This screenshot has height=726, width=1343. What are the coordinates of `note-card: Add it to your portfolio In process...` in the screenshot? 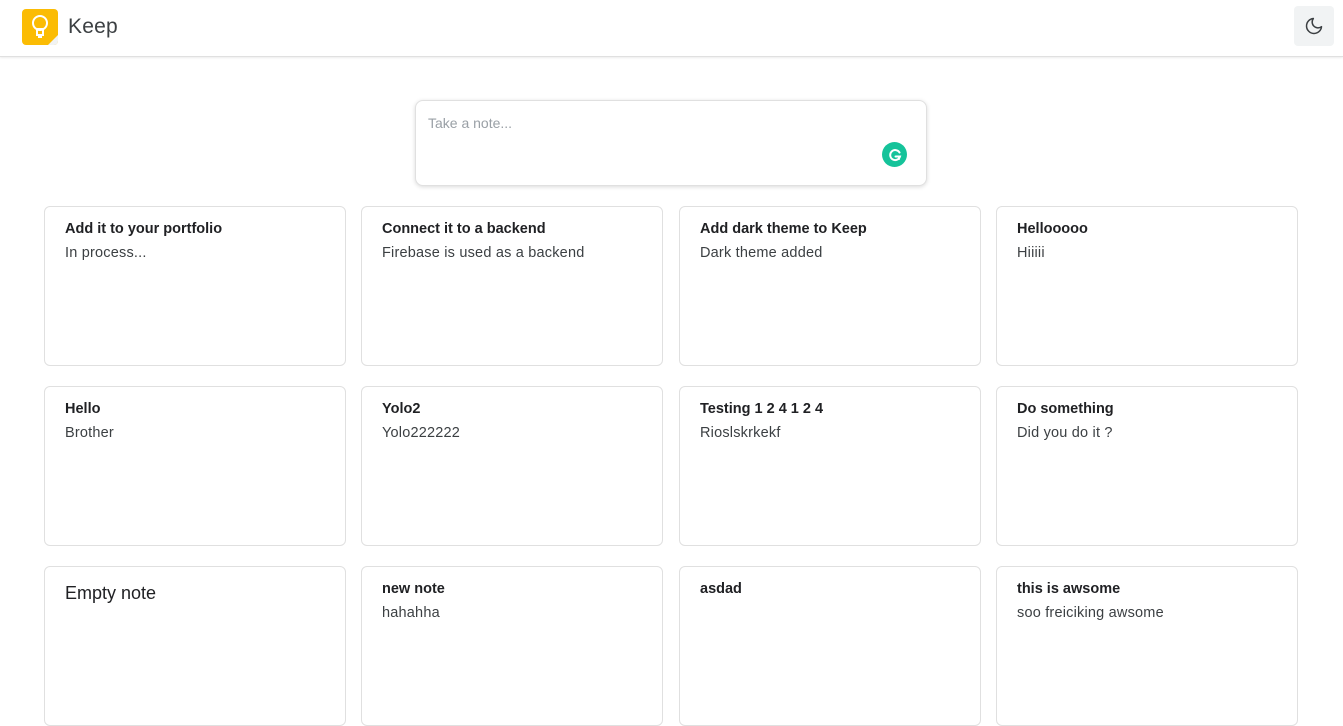 It's located at (195, 286).